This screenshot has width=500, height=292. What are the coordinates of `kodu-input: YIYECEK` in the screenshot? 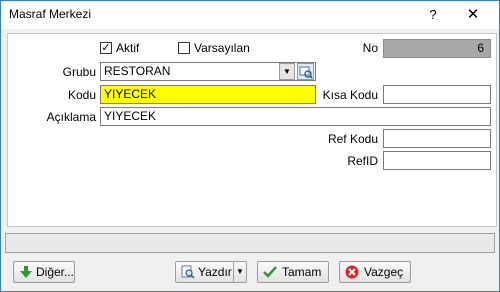 It's located at (208, 94).